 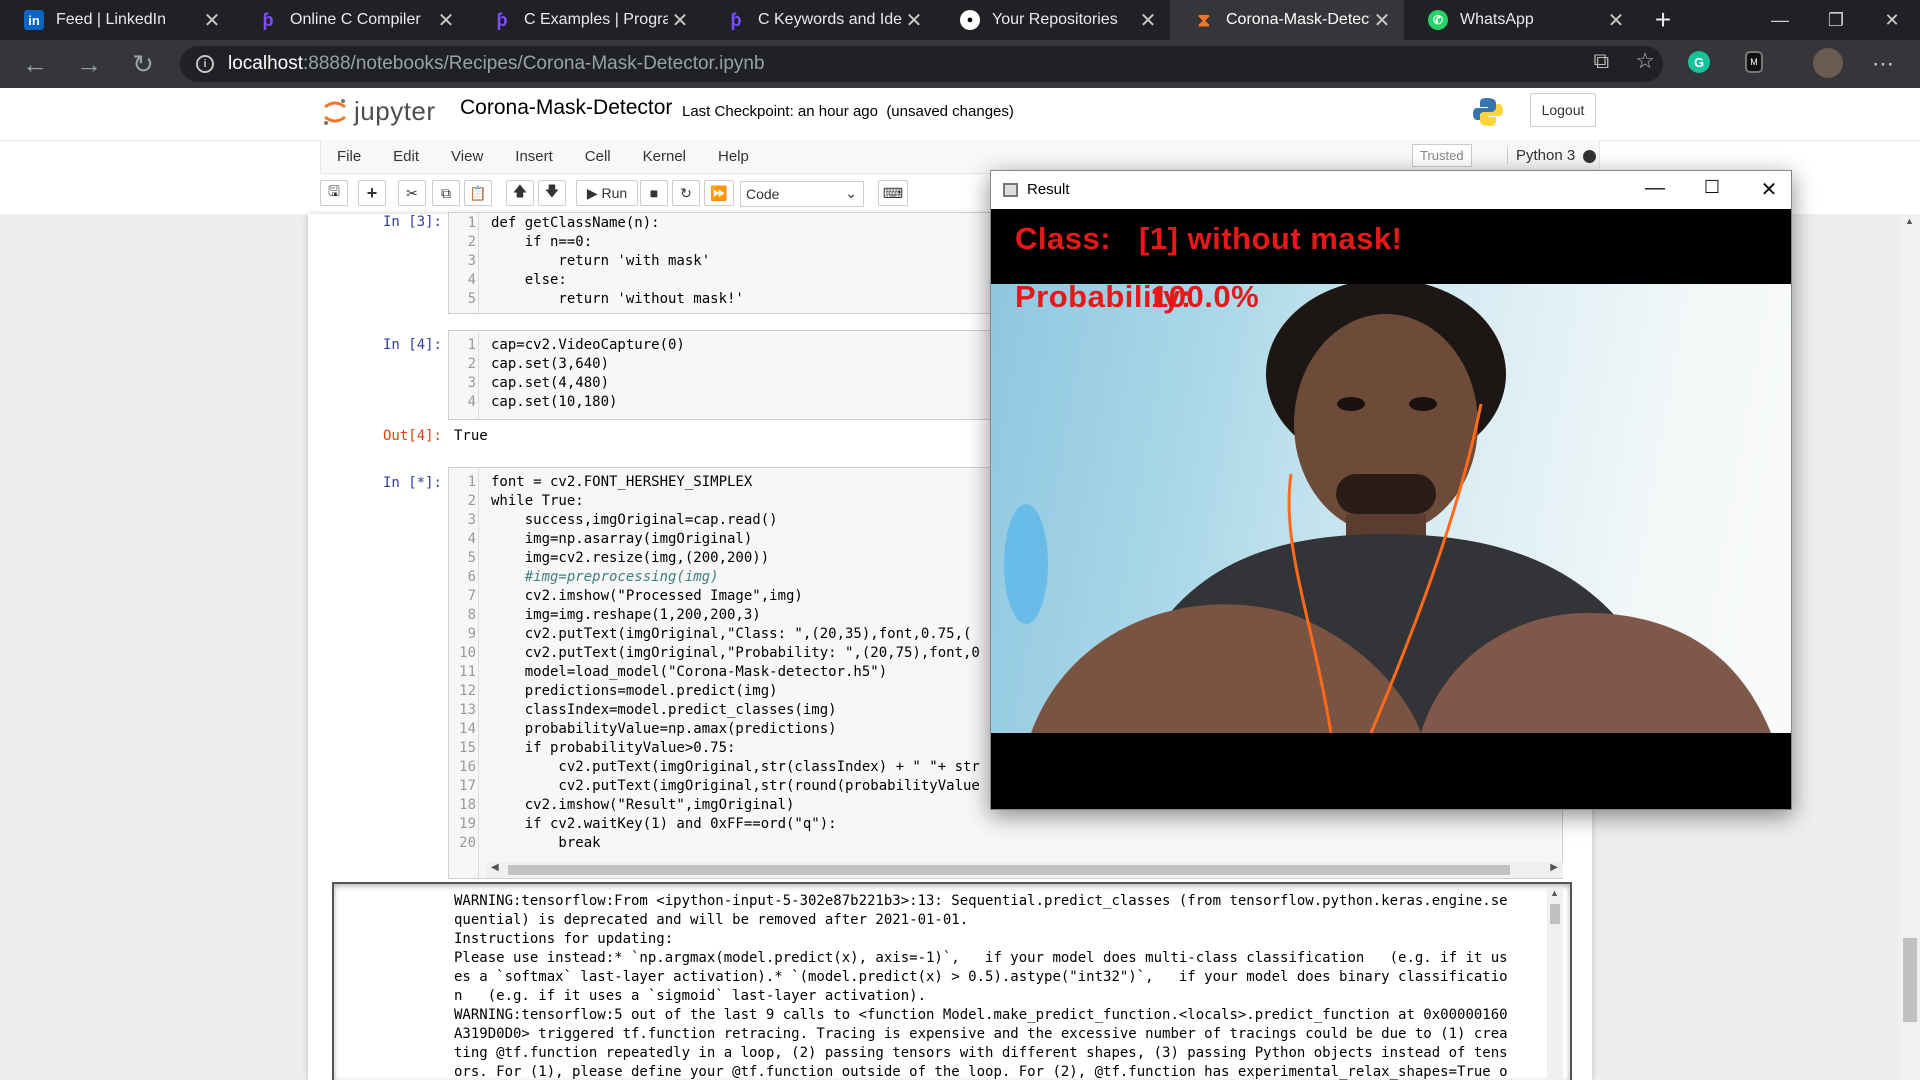 What do you see at coordinates (495, 867) in the screenshot?
I see `scroll-left-icon: ◀` at bounding box center [495, 867].